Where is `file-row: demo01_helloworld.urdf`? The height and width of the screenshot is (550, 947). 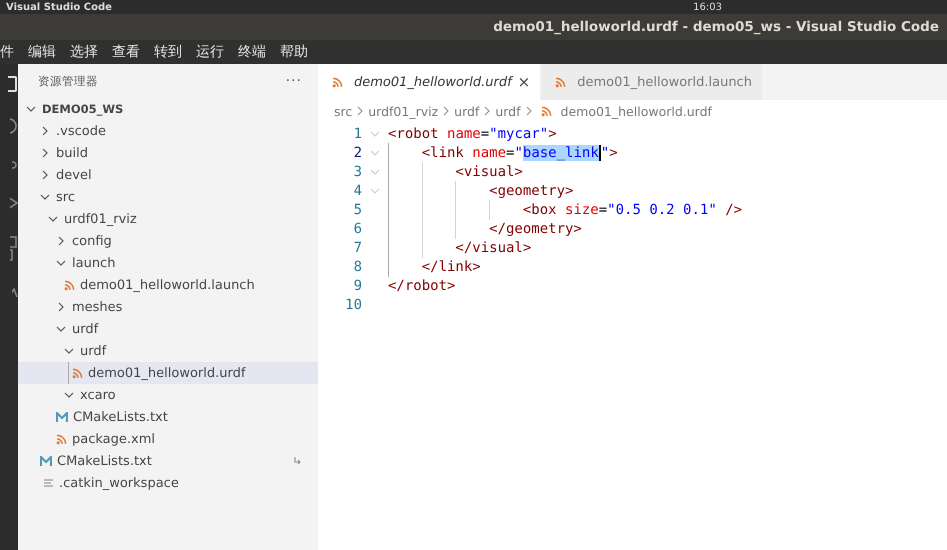
file-row: demo01_helloworld.urdf is located at coordinates (168, 373).